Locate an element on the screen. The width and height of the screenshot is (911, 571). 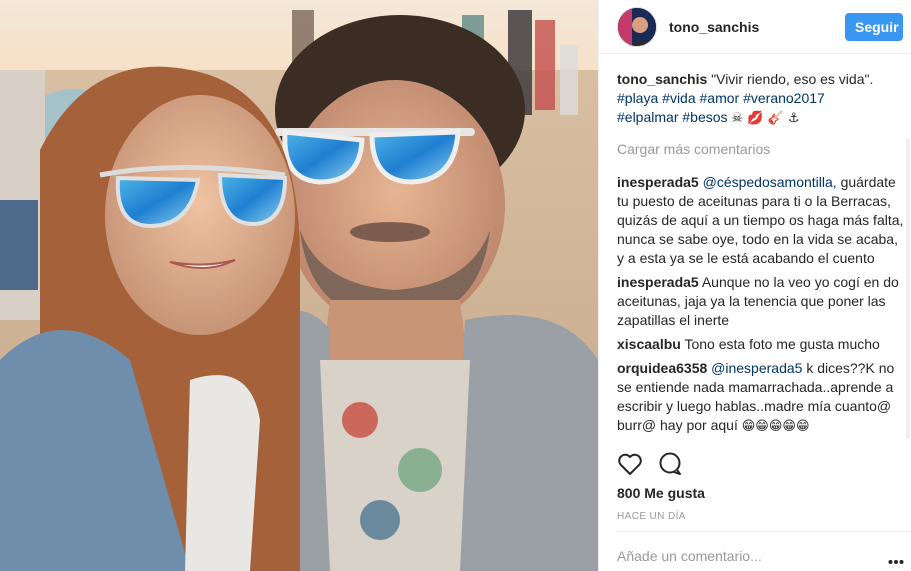
hashtag: #amor is located at coordinates (720, 98).